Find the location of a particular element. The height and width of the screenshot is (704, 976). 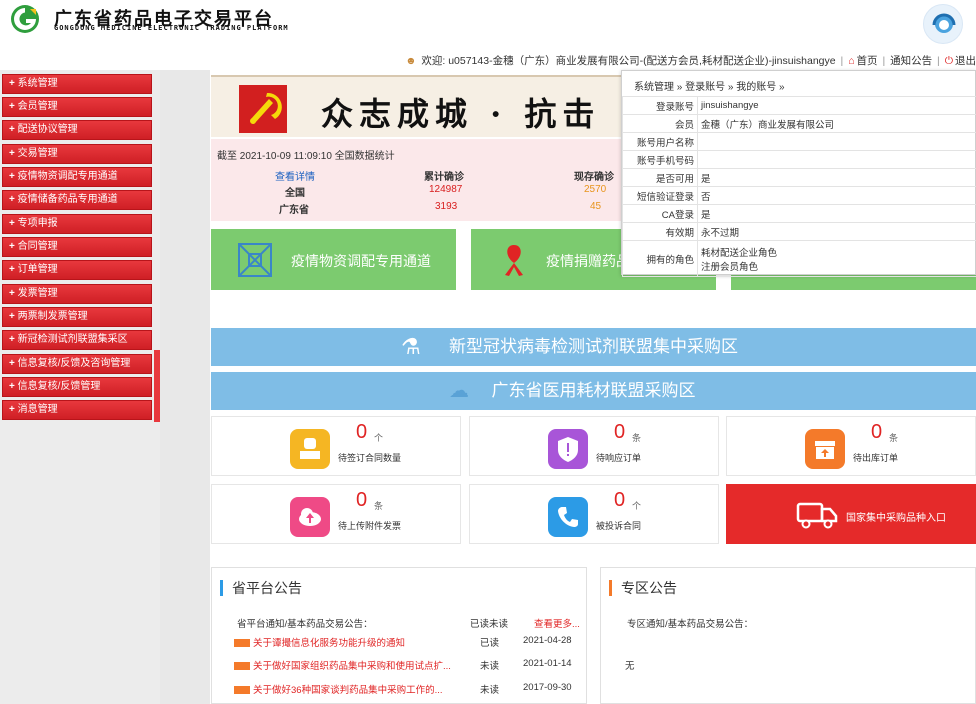

home-link: 首页 is located at coordinates (867, 61).